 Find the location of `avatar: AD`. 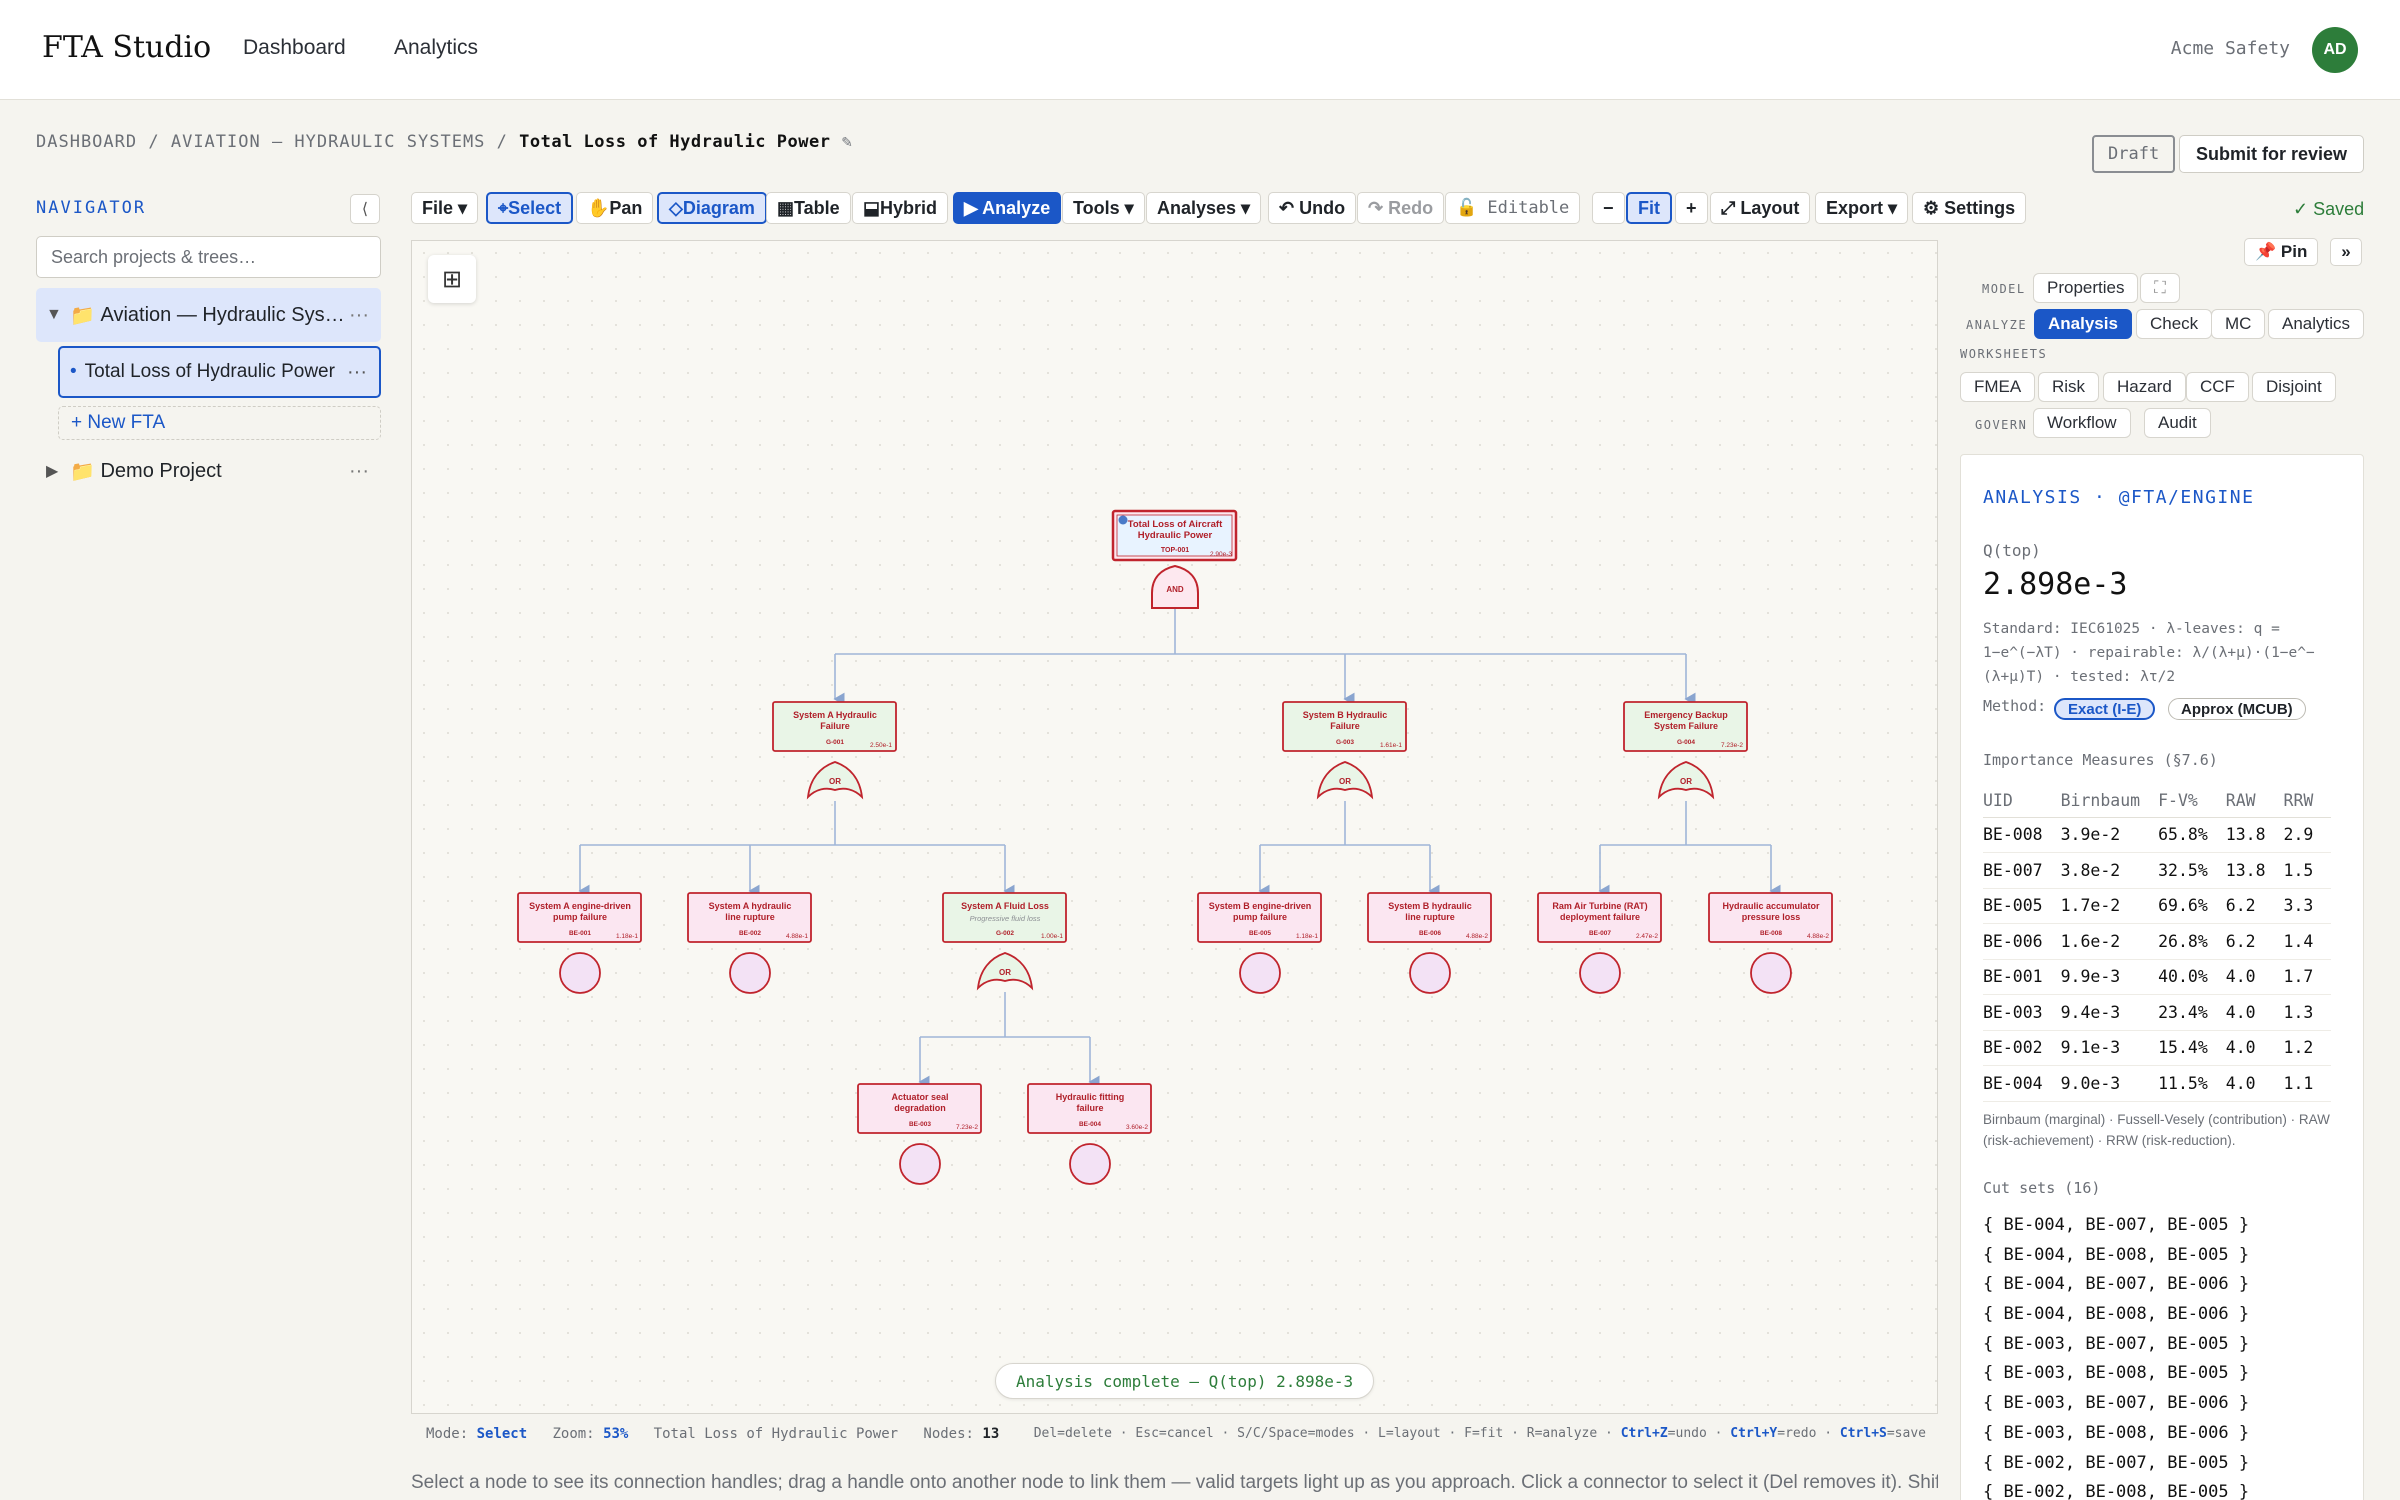

avatar: AD is located at coordinates (2335, 50).